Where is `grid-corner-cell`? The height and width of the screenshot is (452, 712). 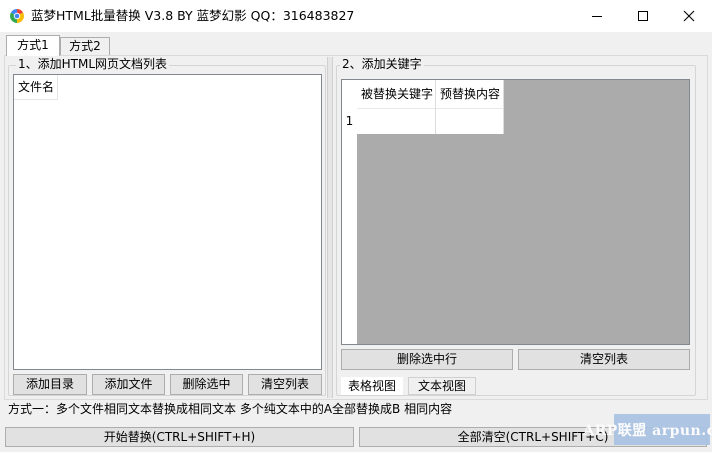 grid-corner-cell is located at coordinates (349, 94).